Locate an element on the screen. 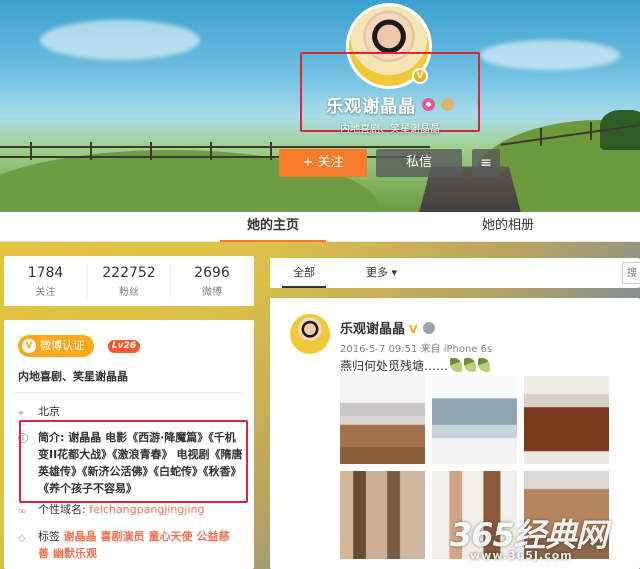 The image size is (640, 569). link-icon: ∞ is located at coordinates (22, 511).